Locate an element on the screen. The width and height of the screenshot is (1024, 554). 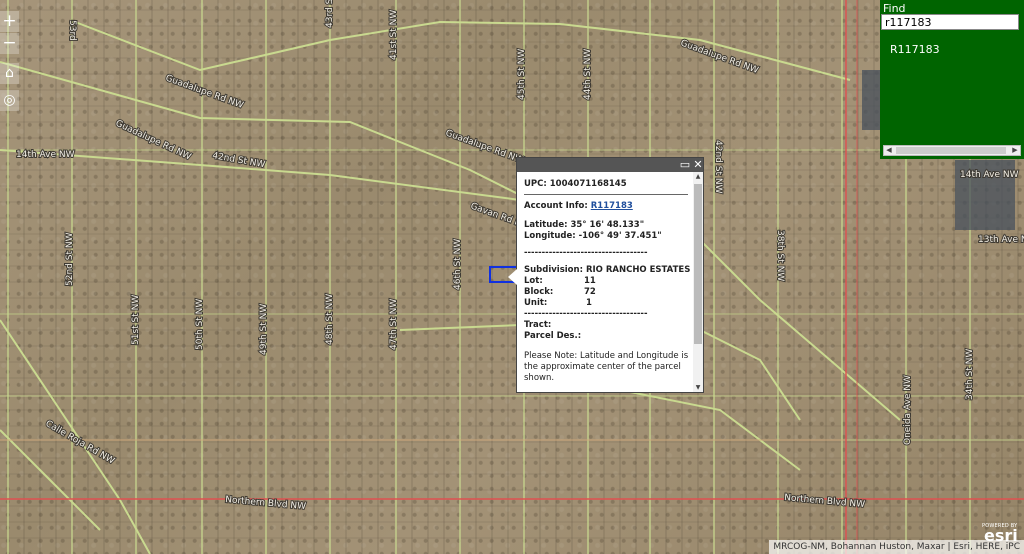
solar-array is located at coordinates (872, 100).